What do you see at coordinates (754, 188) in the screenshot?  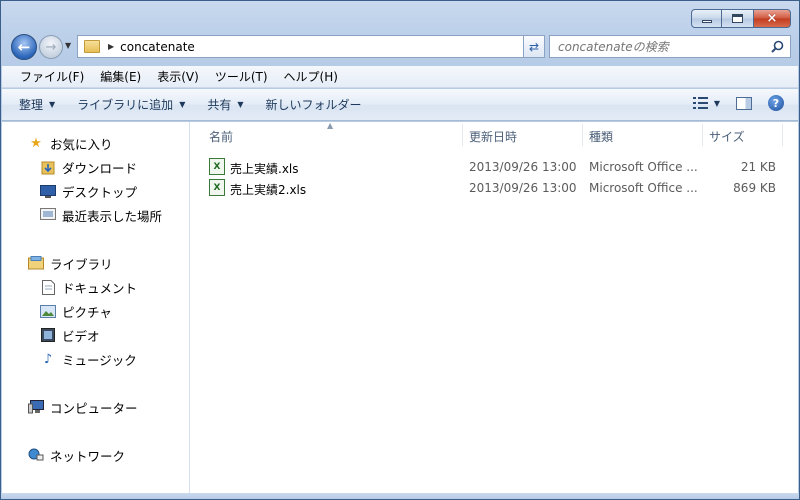 I see `file-size: 869 KB` at bounding box center [754, 188].